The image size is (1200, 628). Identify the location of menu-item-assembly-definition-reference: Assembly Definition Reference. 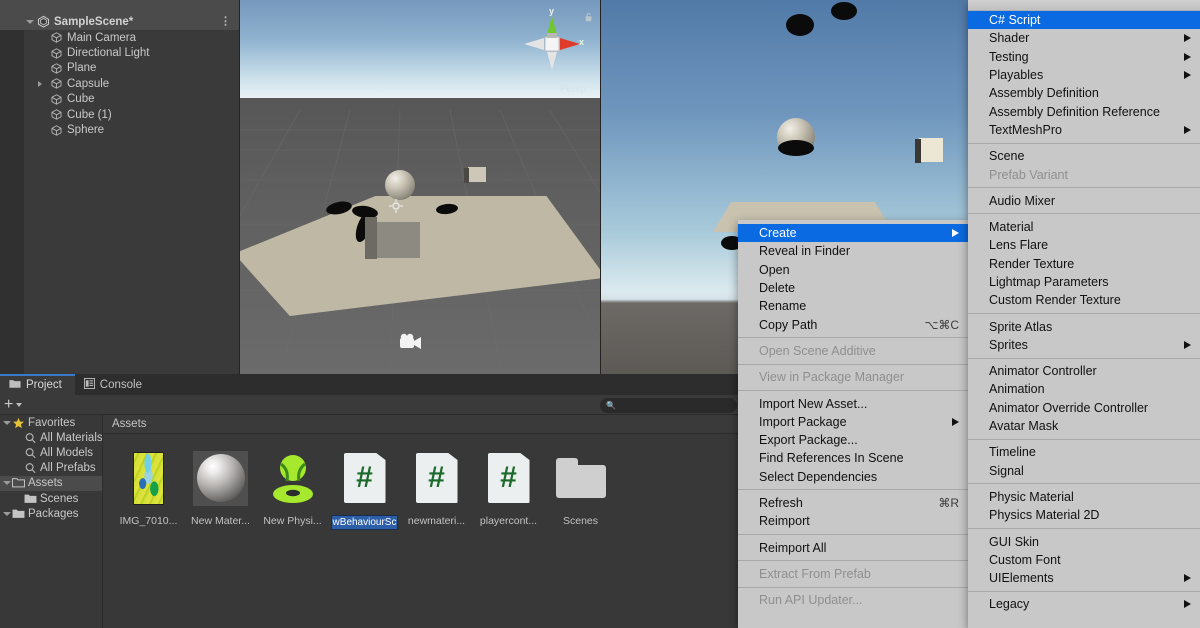
(1084, 111).